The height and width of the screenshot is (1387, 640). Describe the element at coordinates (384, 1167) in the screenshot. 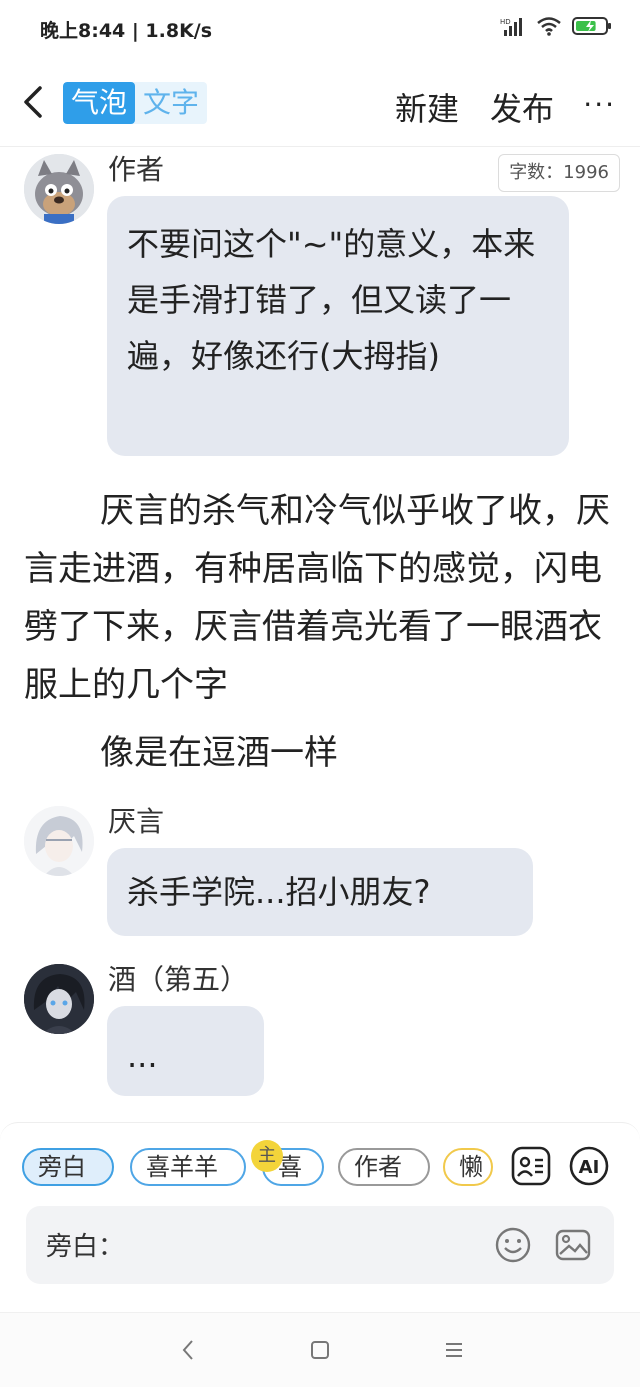

I see `chip-author: 作者` at that location.